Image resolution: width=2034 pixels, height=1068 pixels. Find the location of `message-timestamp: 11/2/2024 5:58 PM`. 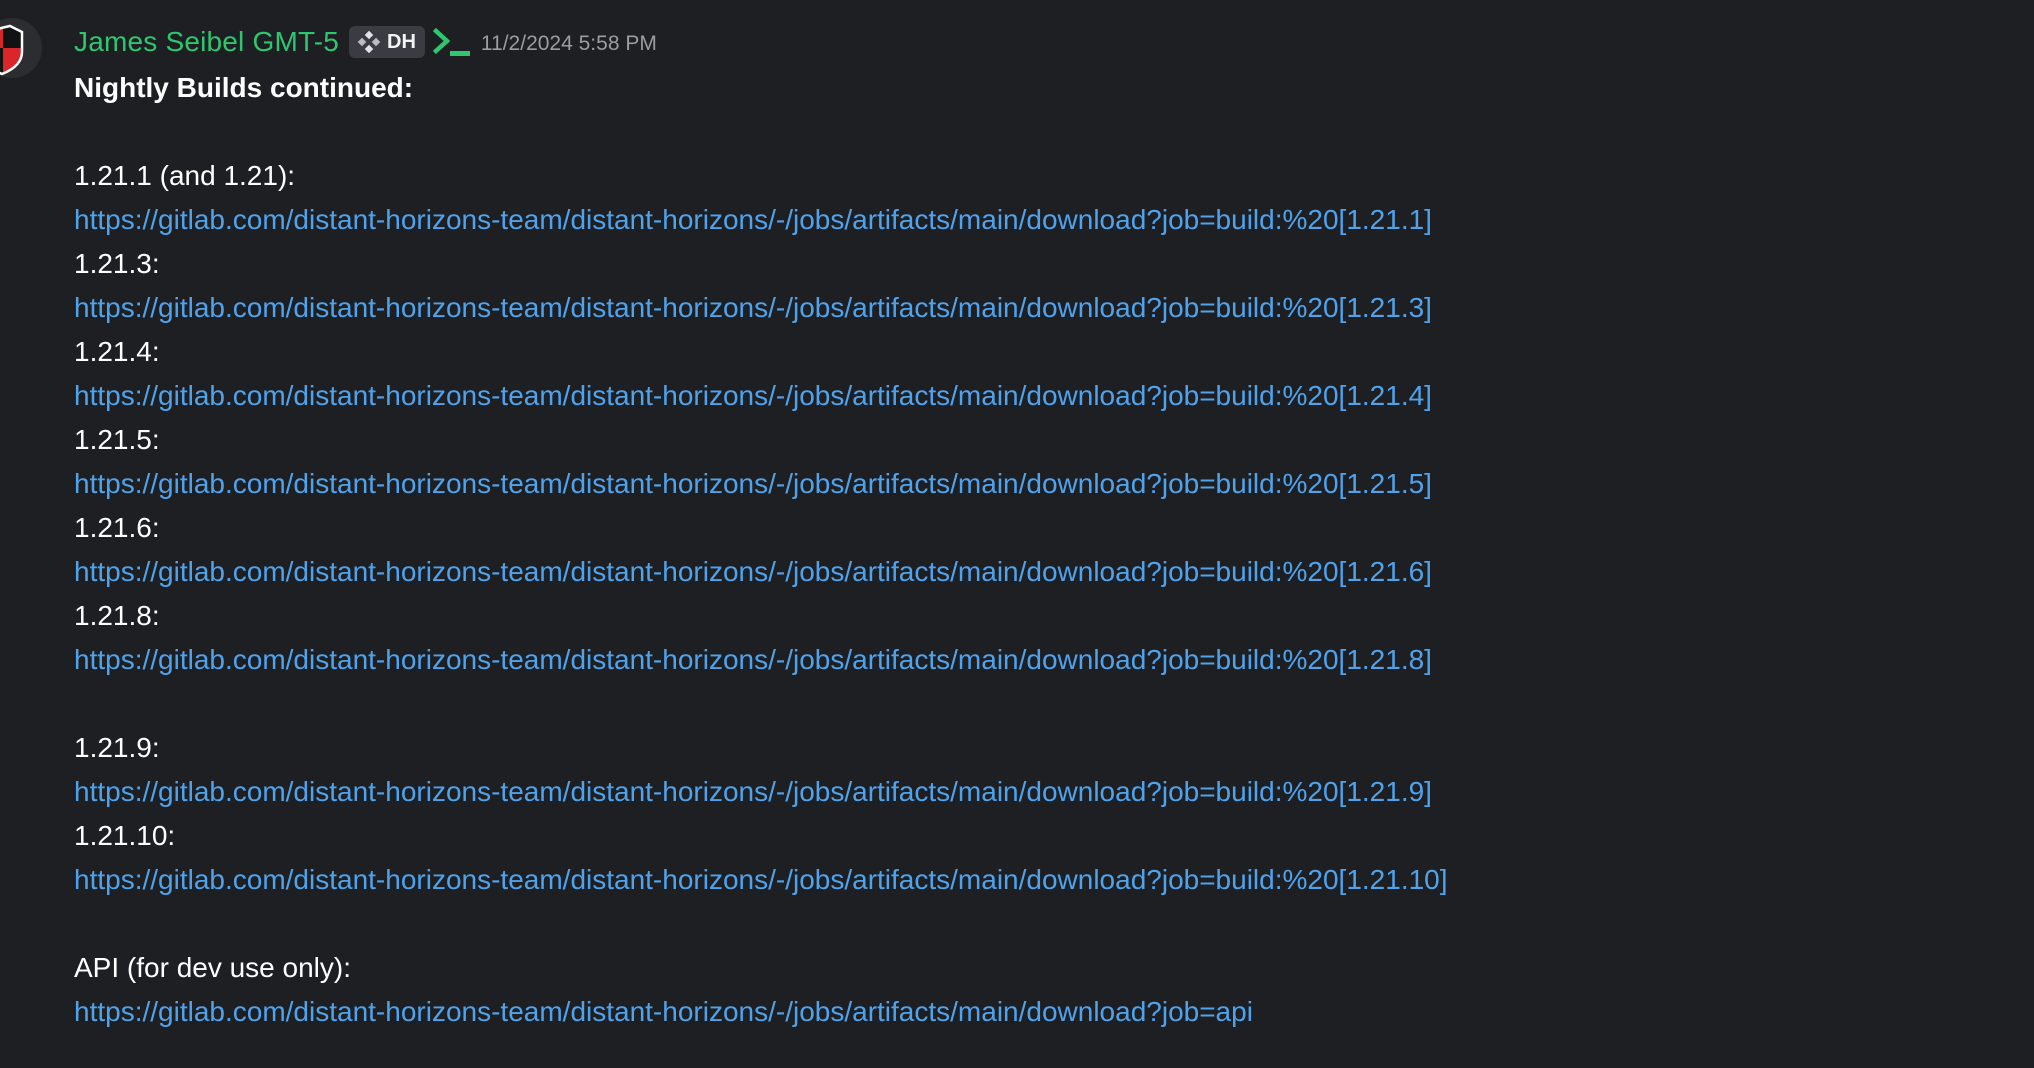

message-timestamp: 11/2/2024 5:58 PM is located at coordinates (569, 44).